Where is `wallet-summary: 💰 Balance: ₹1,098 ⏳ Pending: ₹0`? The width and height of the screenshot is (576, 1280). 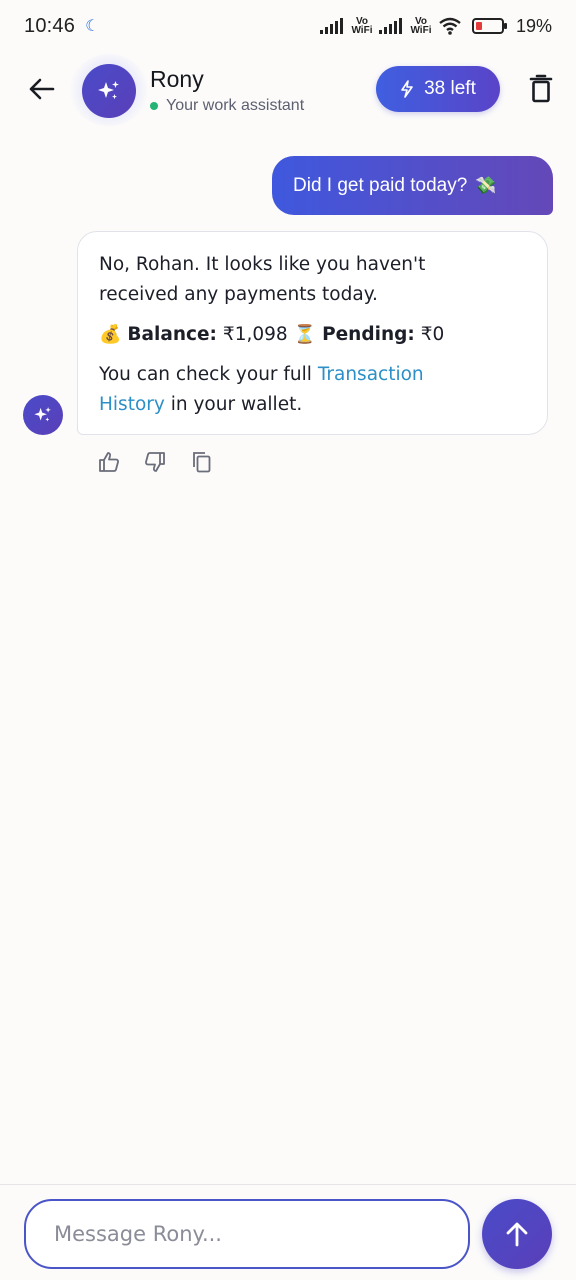
wallet-summary: 💰 Balance: ₹1,098 ⏳ Pending: ₹0 is located at coordinates (313, 335).